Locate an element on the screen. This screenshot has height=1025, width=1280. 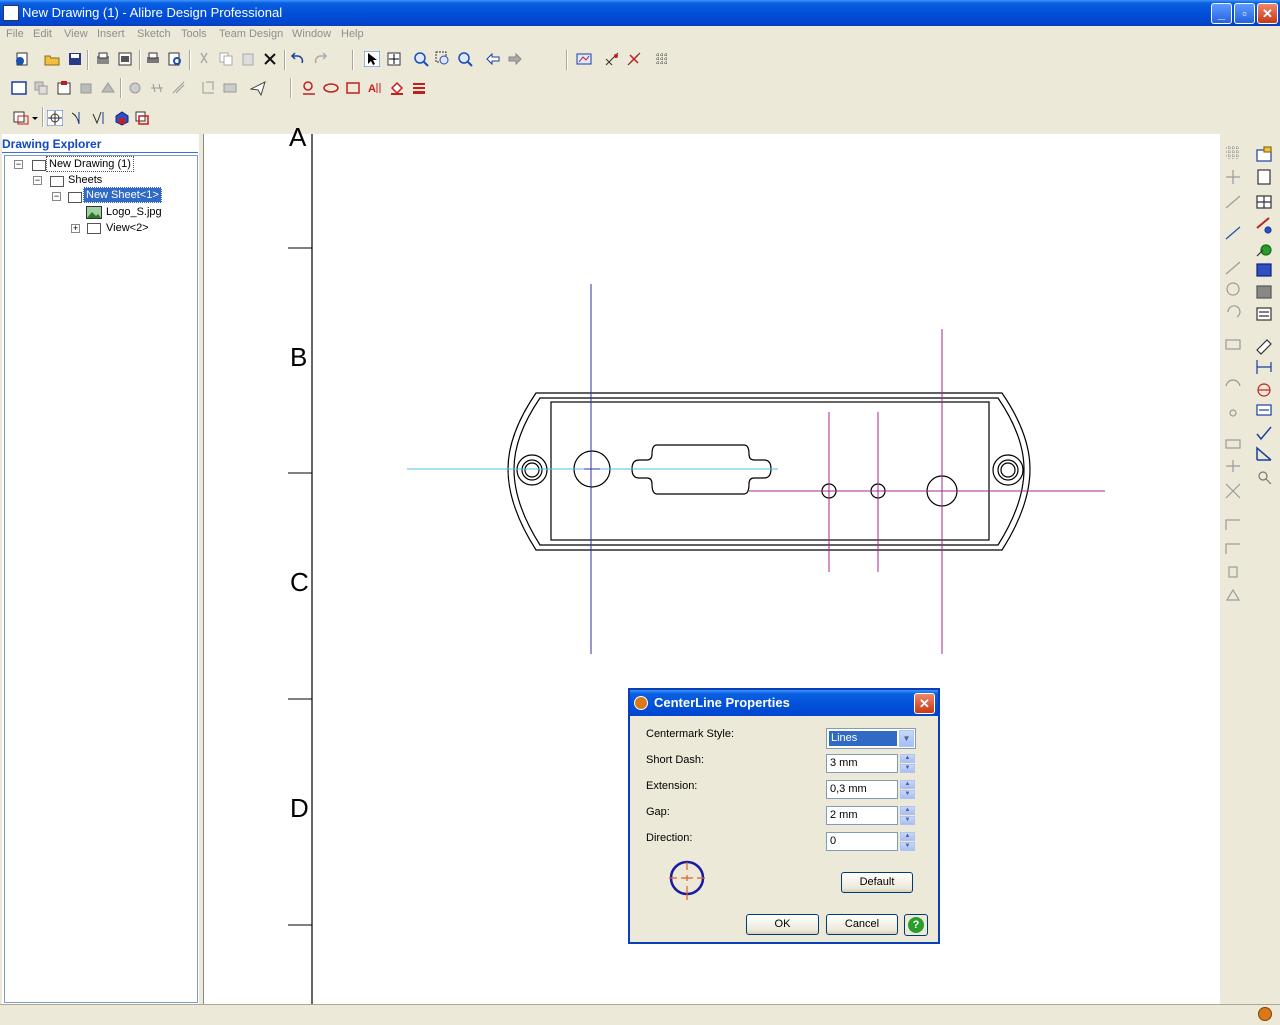
tree-item-logo-label: Logo_S.jpg is located at coordinates (134, 212).